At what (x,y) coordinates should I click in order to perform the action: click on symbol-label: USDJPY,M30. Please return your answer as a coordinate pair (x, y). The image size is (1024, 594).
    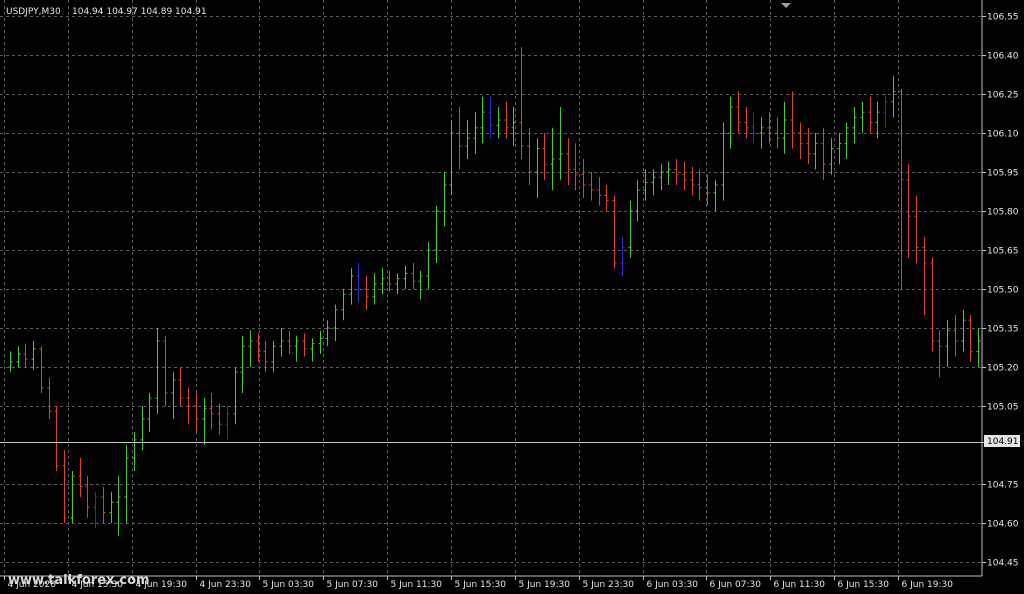
    Looking at the image, I should click on (33, 12).